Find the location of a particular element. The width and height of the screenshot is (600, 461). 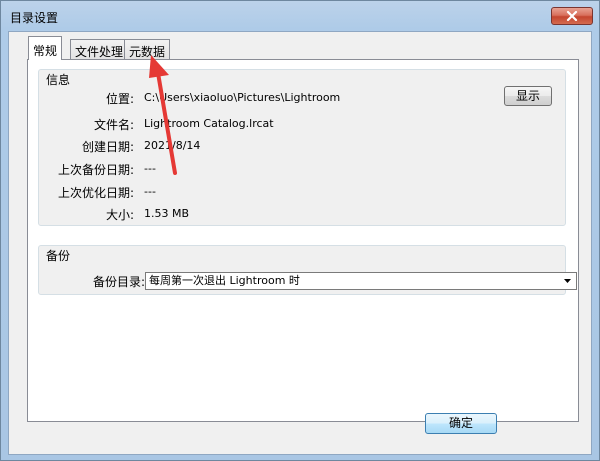

tab-file-handling: 文件处理 is located at coordinates (99, 49).